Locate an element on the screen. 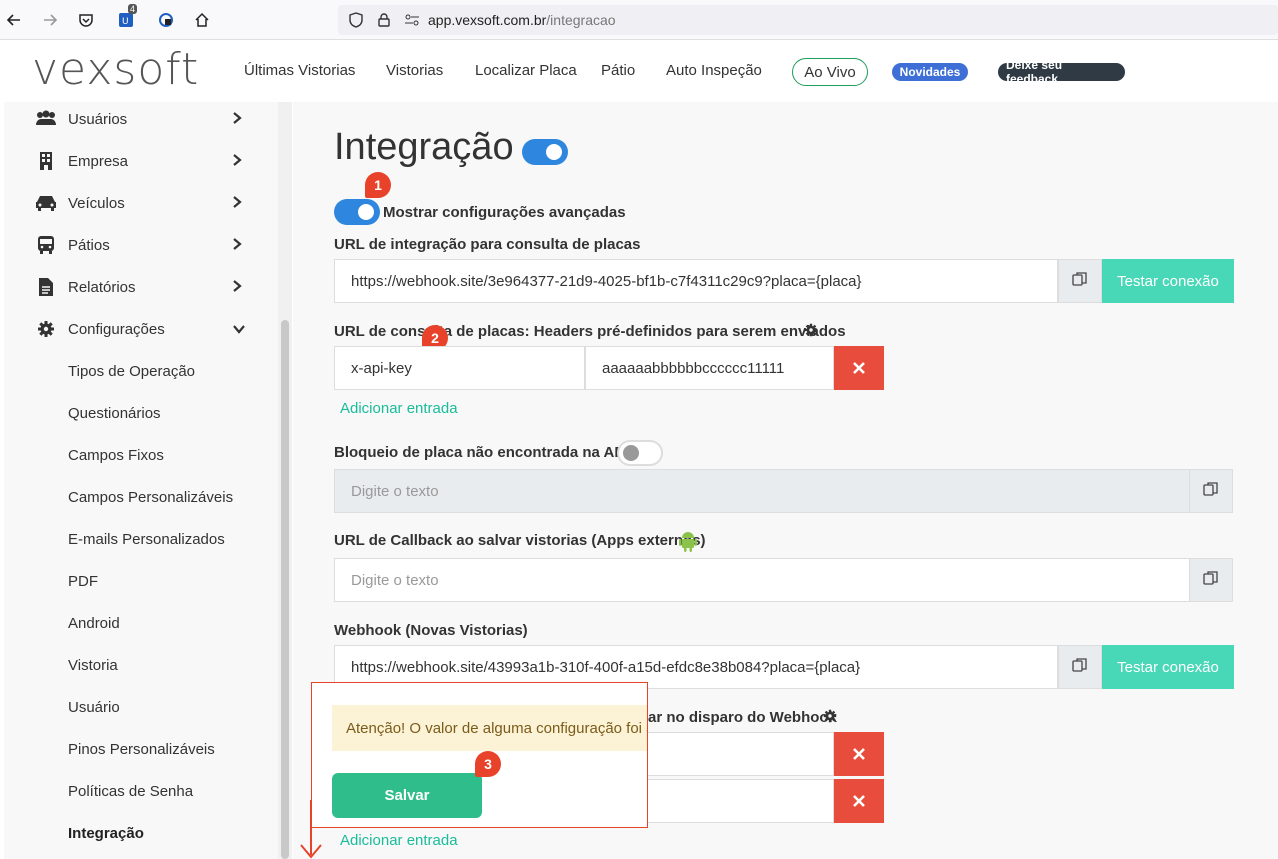  bus-icon is located at coordinates (46, 245).